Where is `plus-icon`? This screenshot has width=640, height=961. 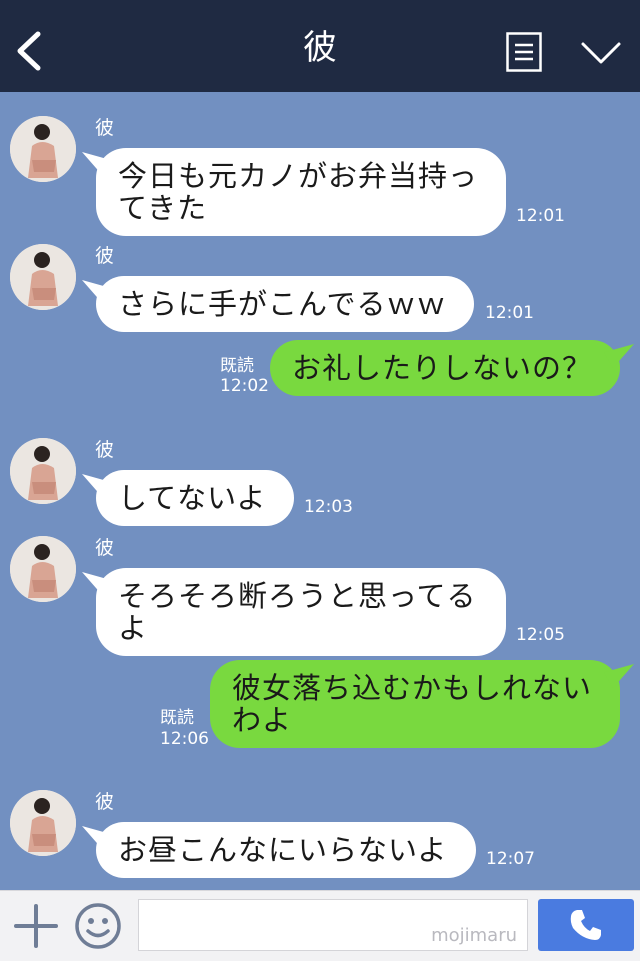
plus-icon is located at coordinates (36, 926).